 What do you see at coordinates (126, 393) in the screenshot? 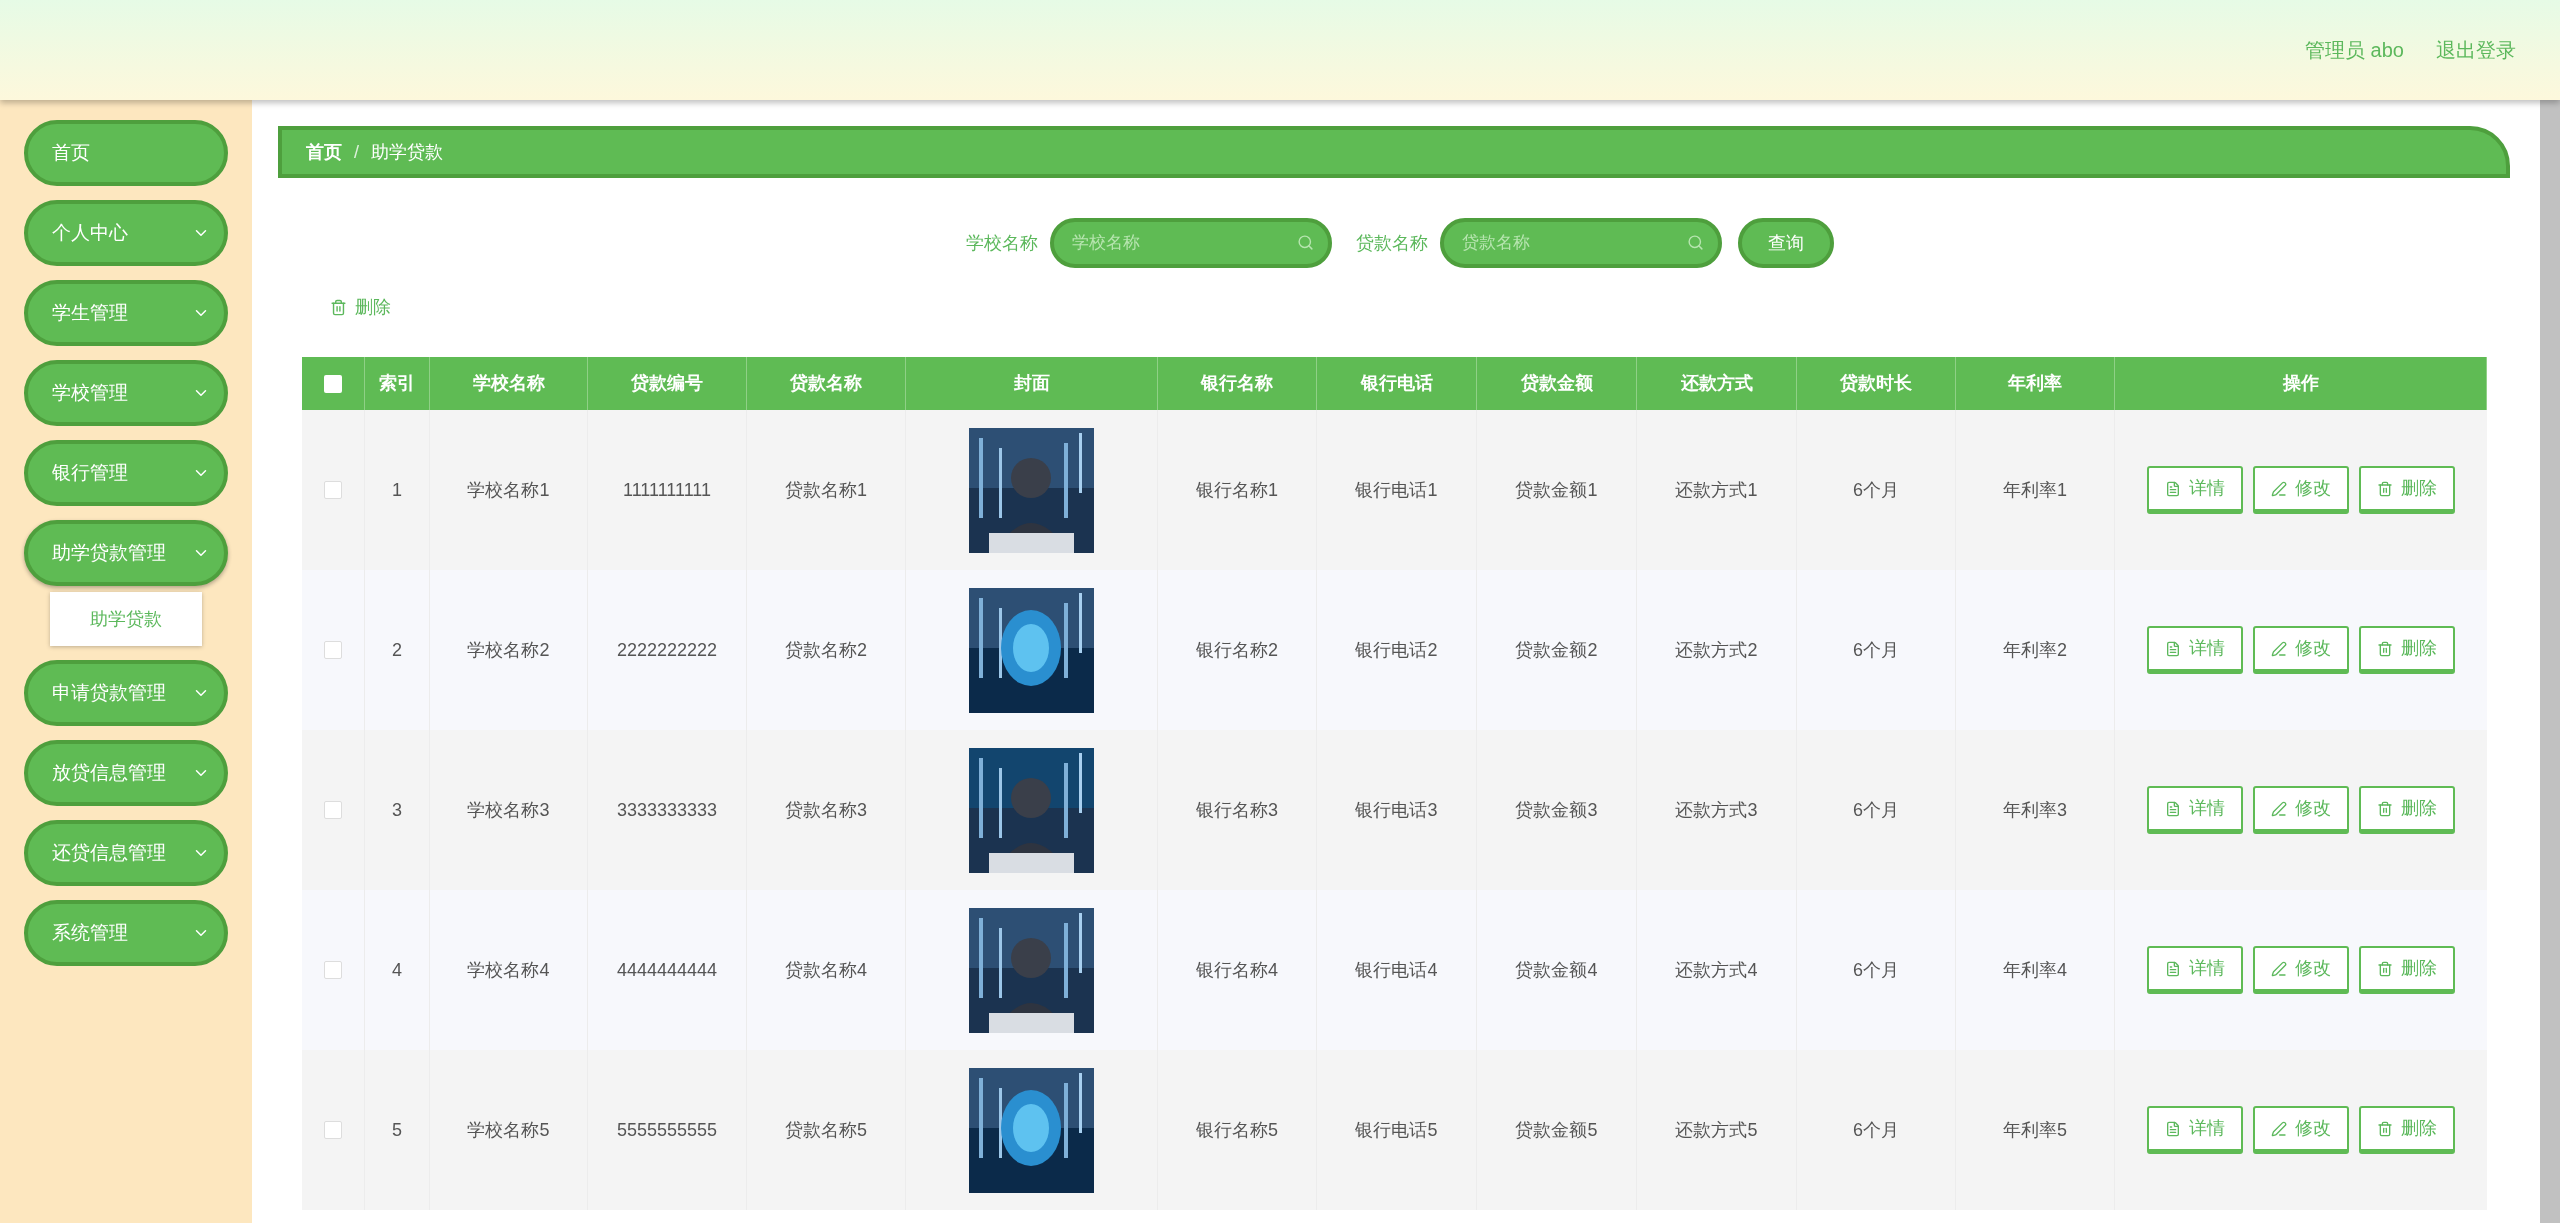
I see `sidebar-menu-item: 学校管理` at bounding box center [126, 393].